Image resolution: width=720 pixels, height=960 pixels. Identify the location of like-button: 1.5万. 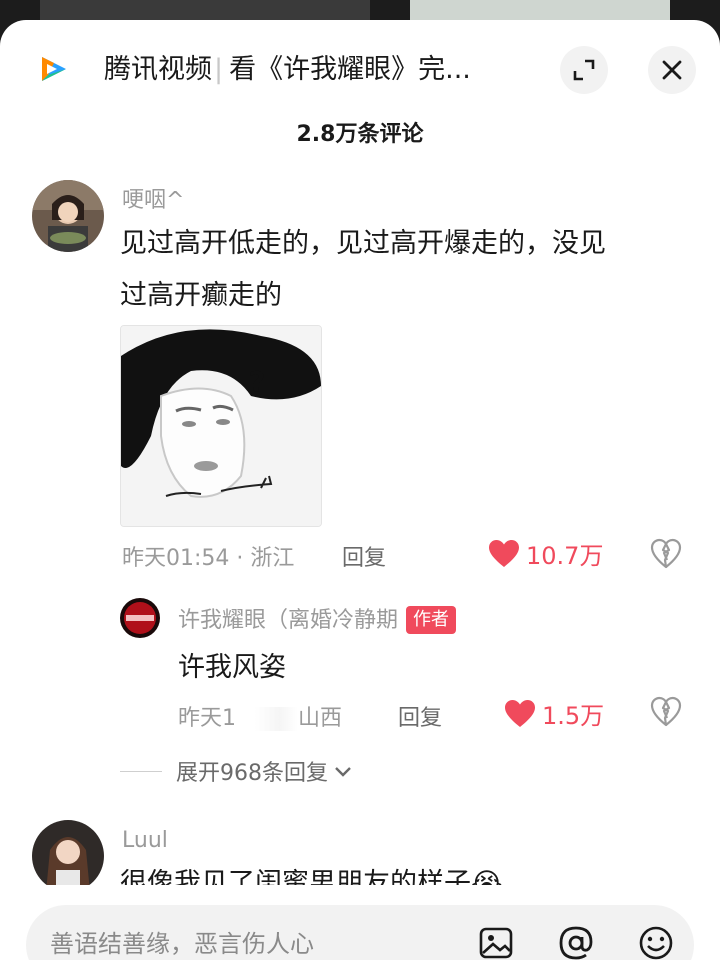
(554, 713).